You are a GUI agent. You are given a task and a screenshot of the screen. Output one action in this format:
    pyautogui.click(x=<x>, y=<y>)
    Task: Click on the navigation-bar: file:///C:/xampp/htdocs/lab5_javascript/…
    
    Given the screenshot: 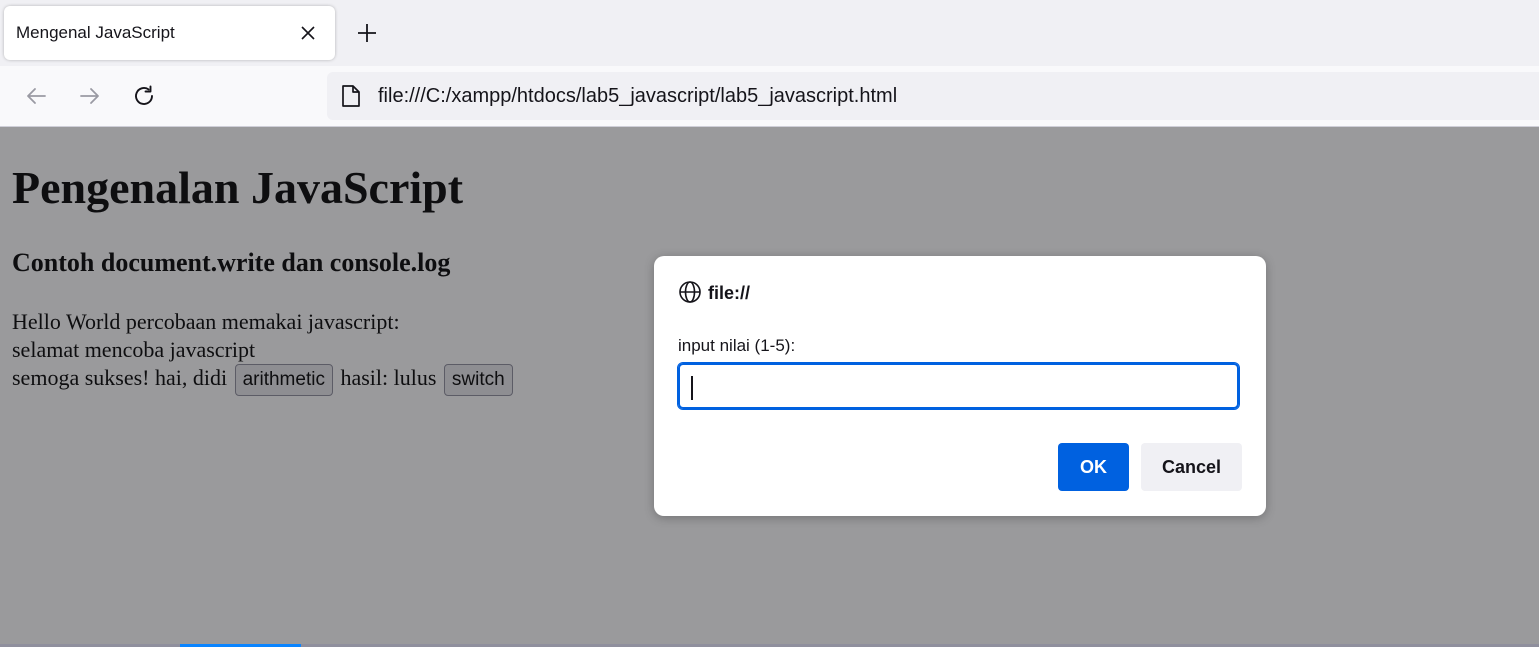 What is the action you would take?
    pyautogui.click(x=769, y=96)
    